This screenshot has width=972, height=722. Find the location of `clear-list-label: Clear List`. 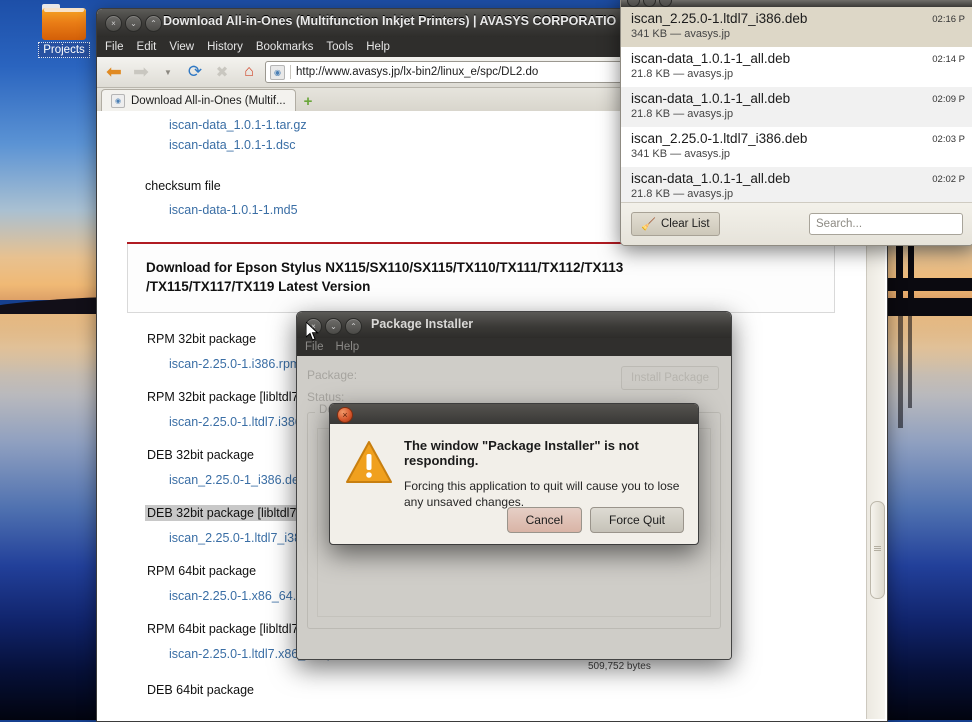

clear-list-label: Clear List is located at coordinates (685, 224).